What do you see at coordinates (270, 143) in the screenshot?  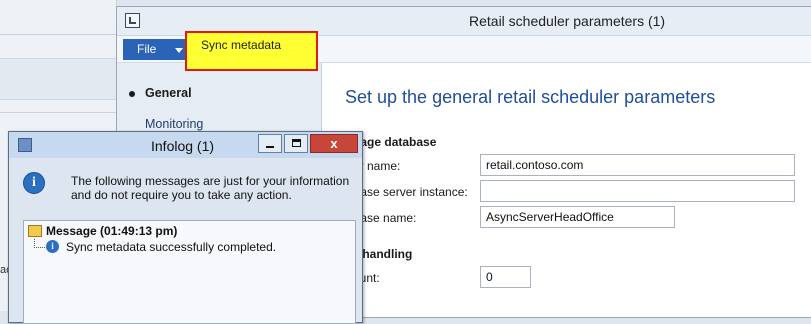 I see `minimize-icon` at bounding box center [270, 143].